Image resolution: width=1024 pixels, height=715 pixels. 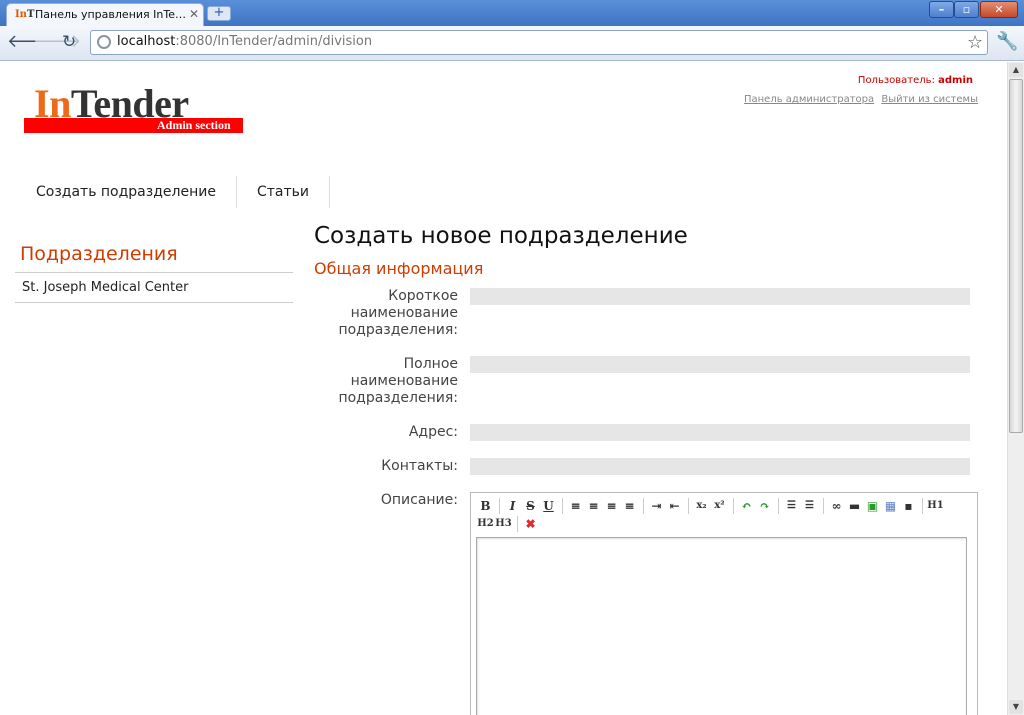 I want to click on reload-icon: ↻, so click(x=69, y=42).